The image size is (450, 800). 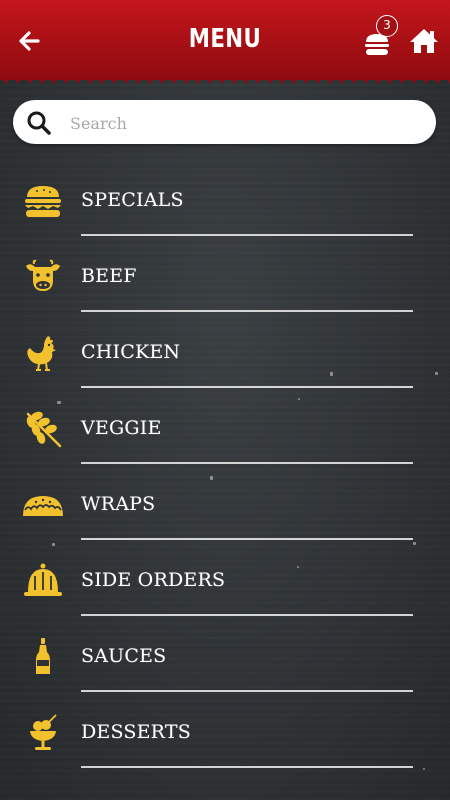 What do you see at coordinates (43, 201) in the screenshot?
I see `burger-icon` at bounding box center [43, 201].